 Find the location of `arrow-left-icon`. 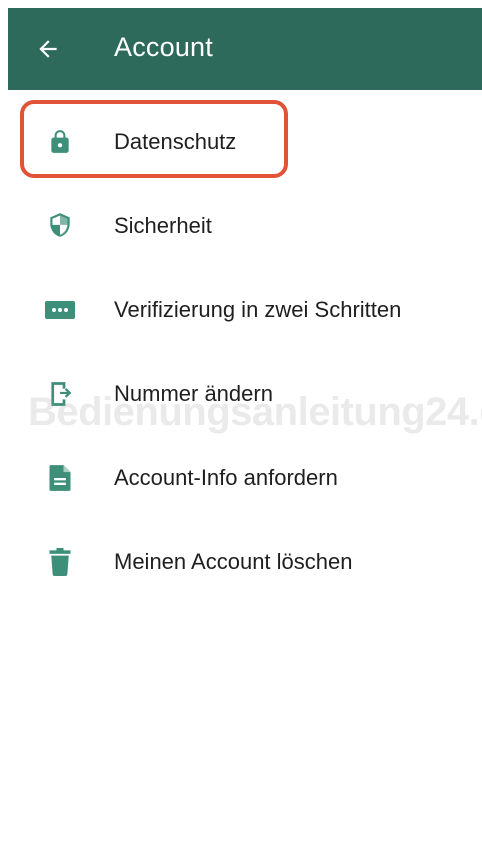

arrow-left-icon is located at coordinates (48, 49).